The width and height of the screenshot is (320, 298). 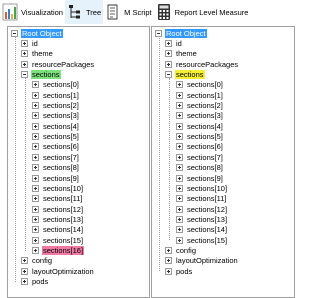 What do you see at coordinates (202, 12) in the screenshot?
I see `report-level-measure-tab: Report Level Measure` at bounding box center [202, 12].